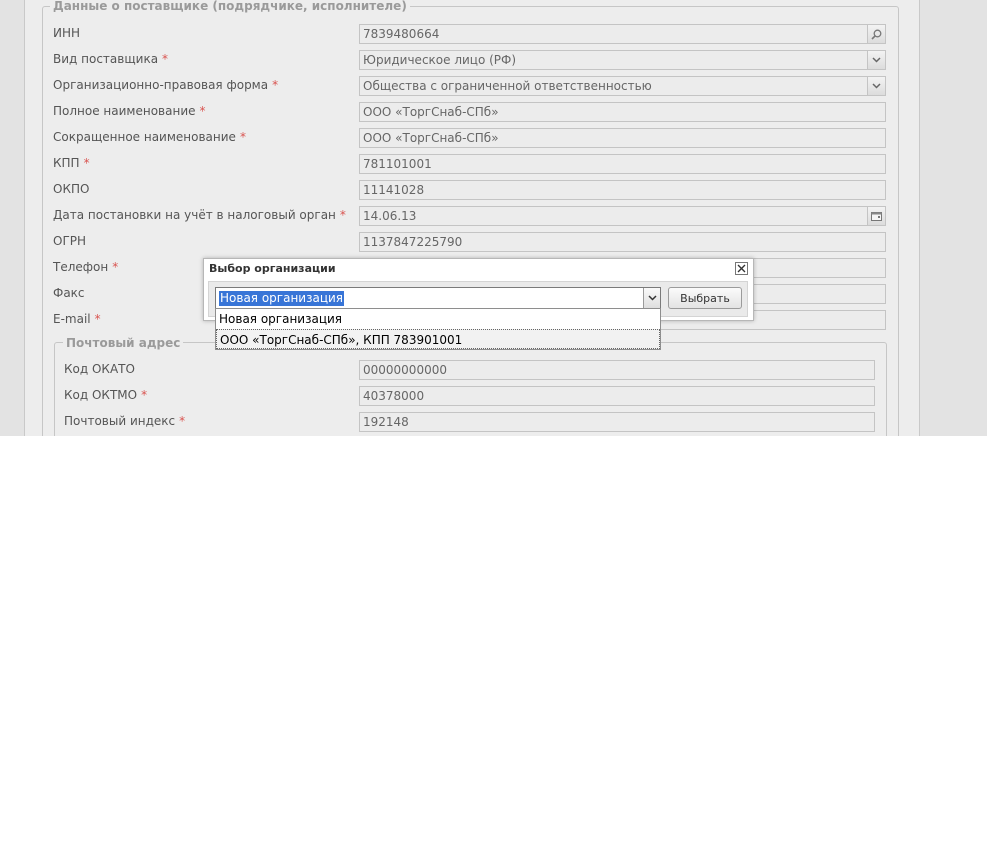  I want to click on field-label-text: Факс, so click(69, 293).